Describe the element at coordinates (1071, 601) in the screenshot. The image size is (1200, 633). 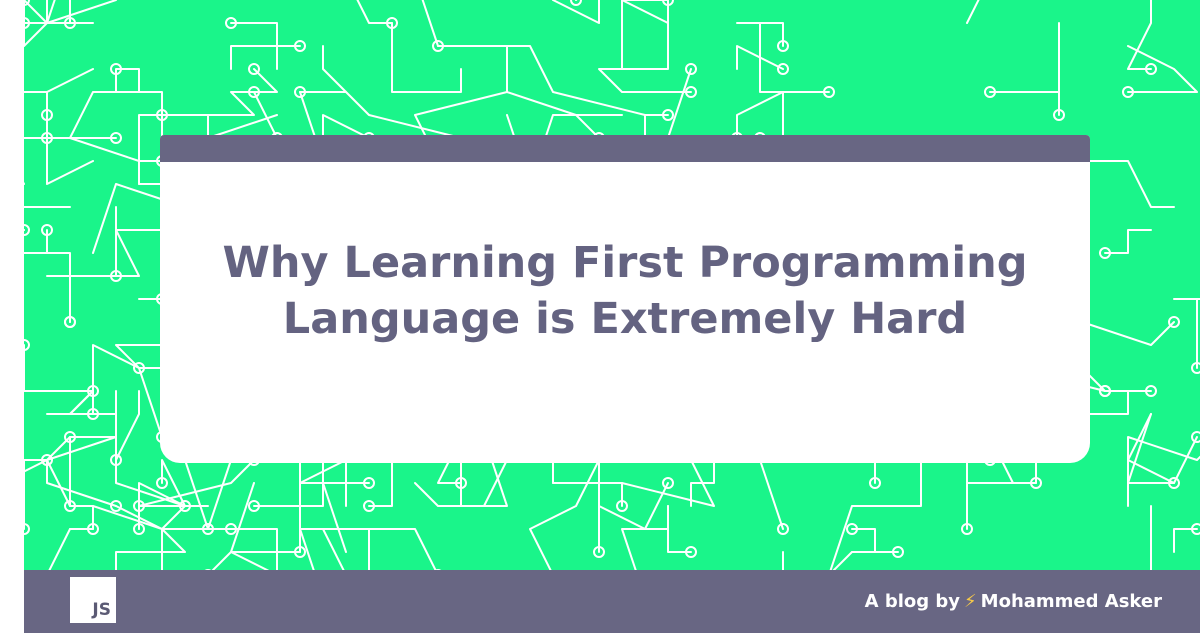
I see `author-name: Mohammed Asker` at that location.